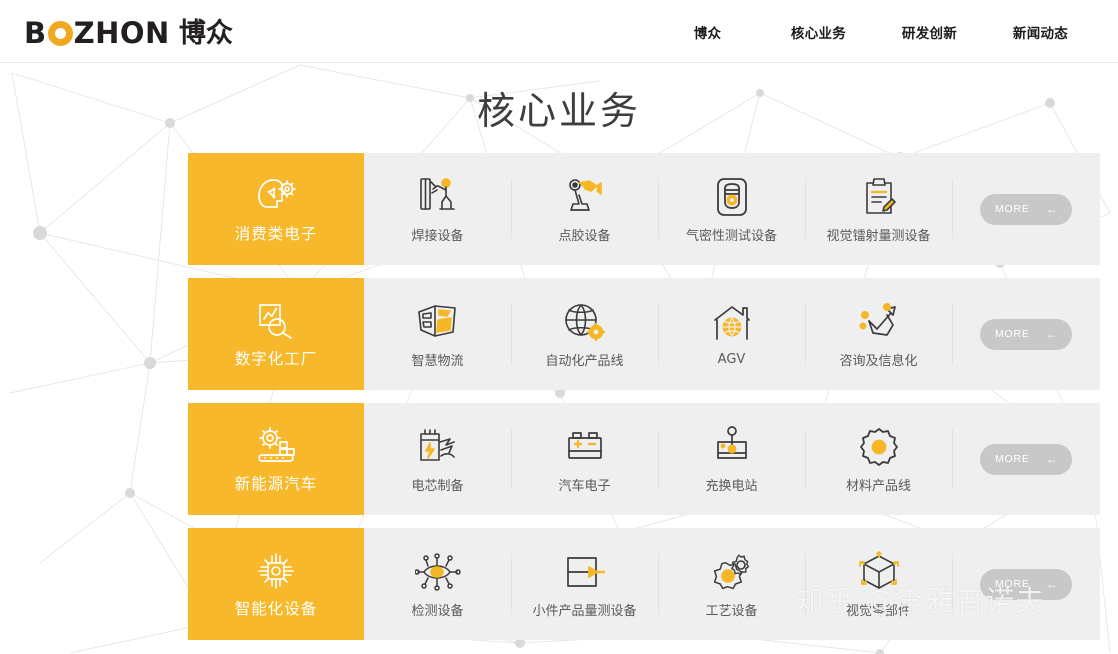 This screenshot has height=654, width=1118. I want to click on map-logistics-icon, so click(438, 322).